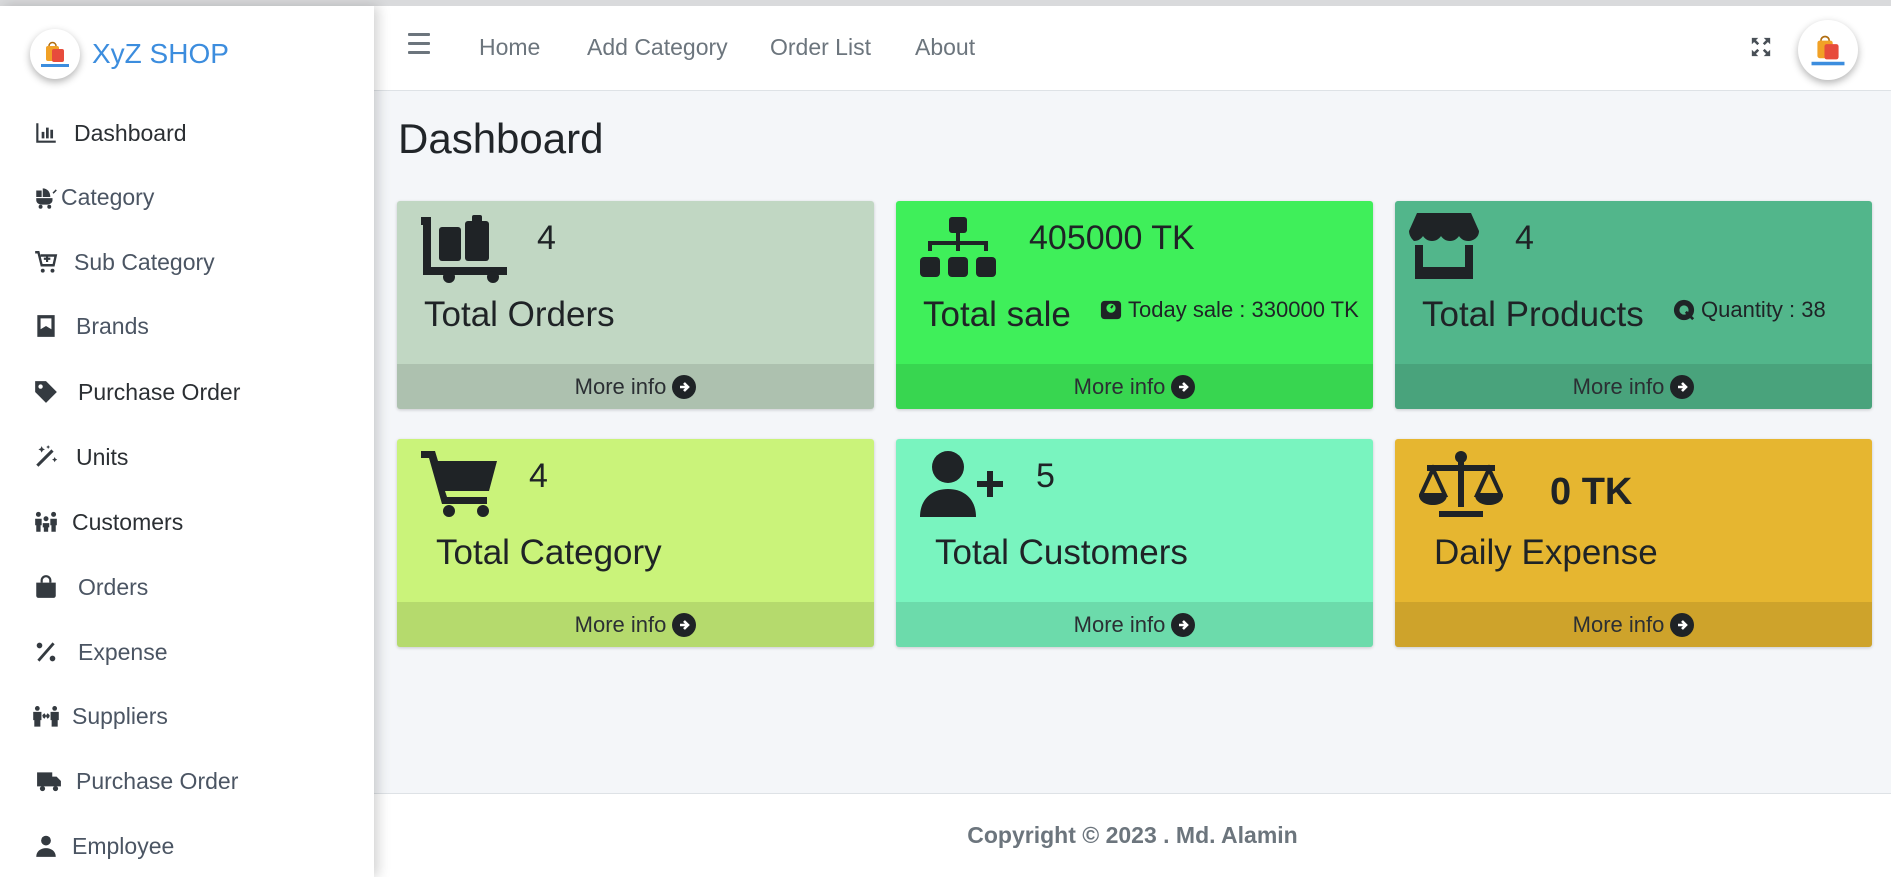  I want to click on brand-link: XyZ SHOP, so click(129, 54).